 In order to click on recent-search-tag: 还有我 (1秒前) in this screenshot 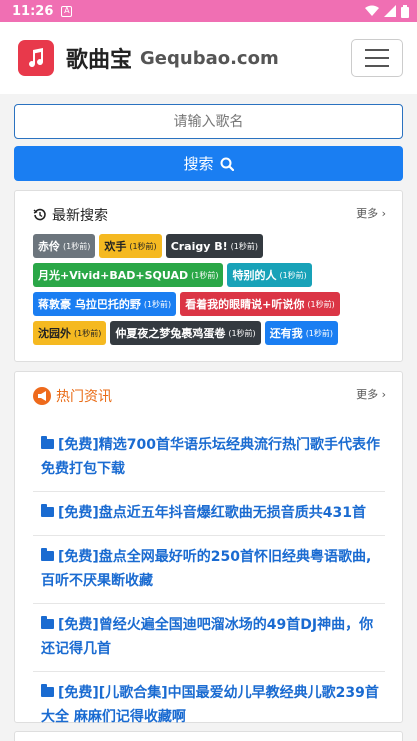, I will do `click(301, 333)`.